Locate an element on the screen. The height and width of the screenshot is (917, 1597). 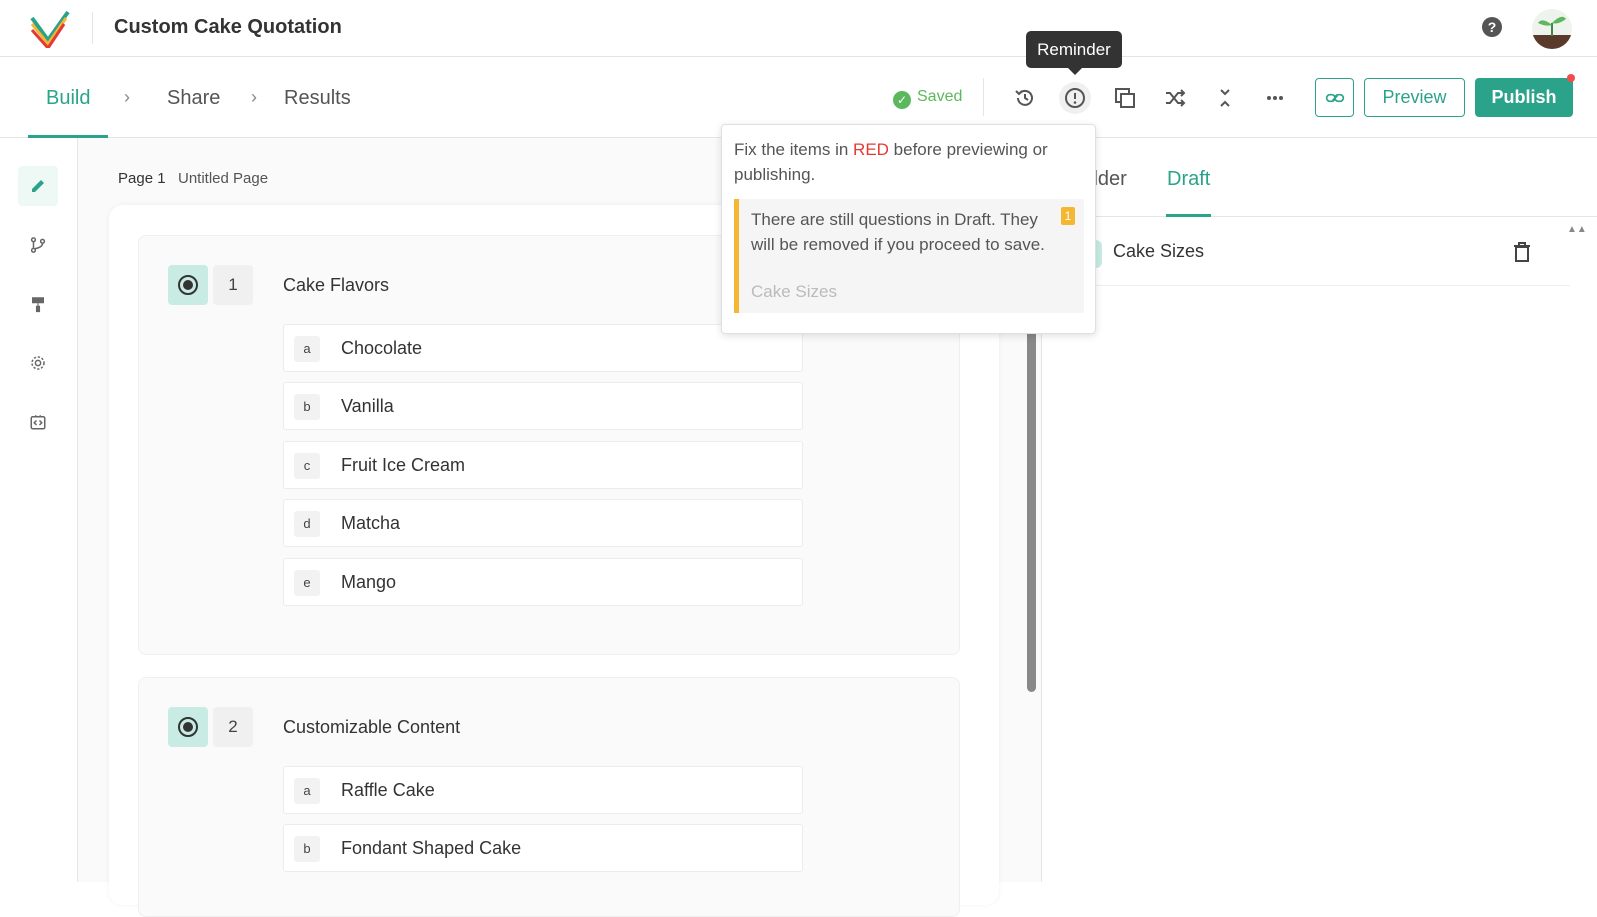
saved-status: ✓ Saved is located at coordinates (927, 98).